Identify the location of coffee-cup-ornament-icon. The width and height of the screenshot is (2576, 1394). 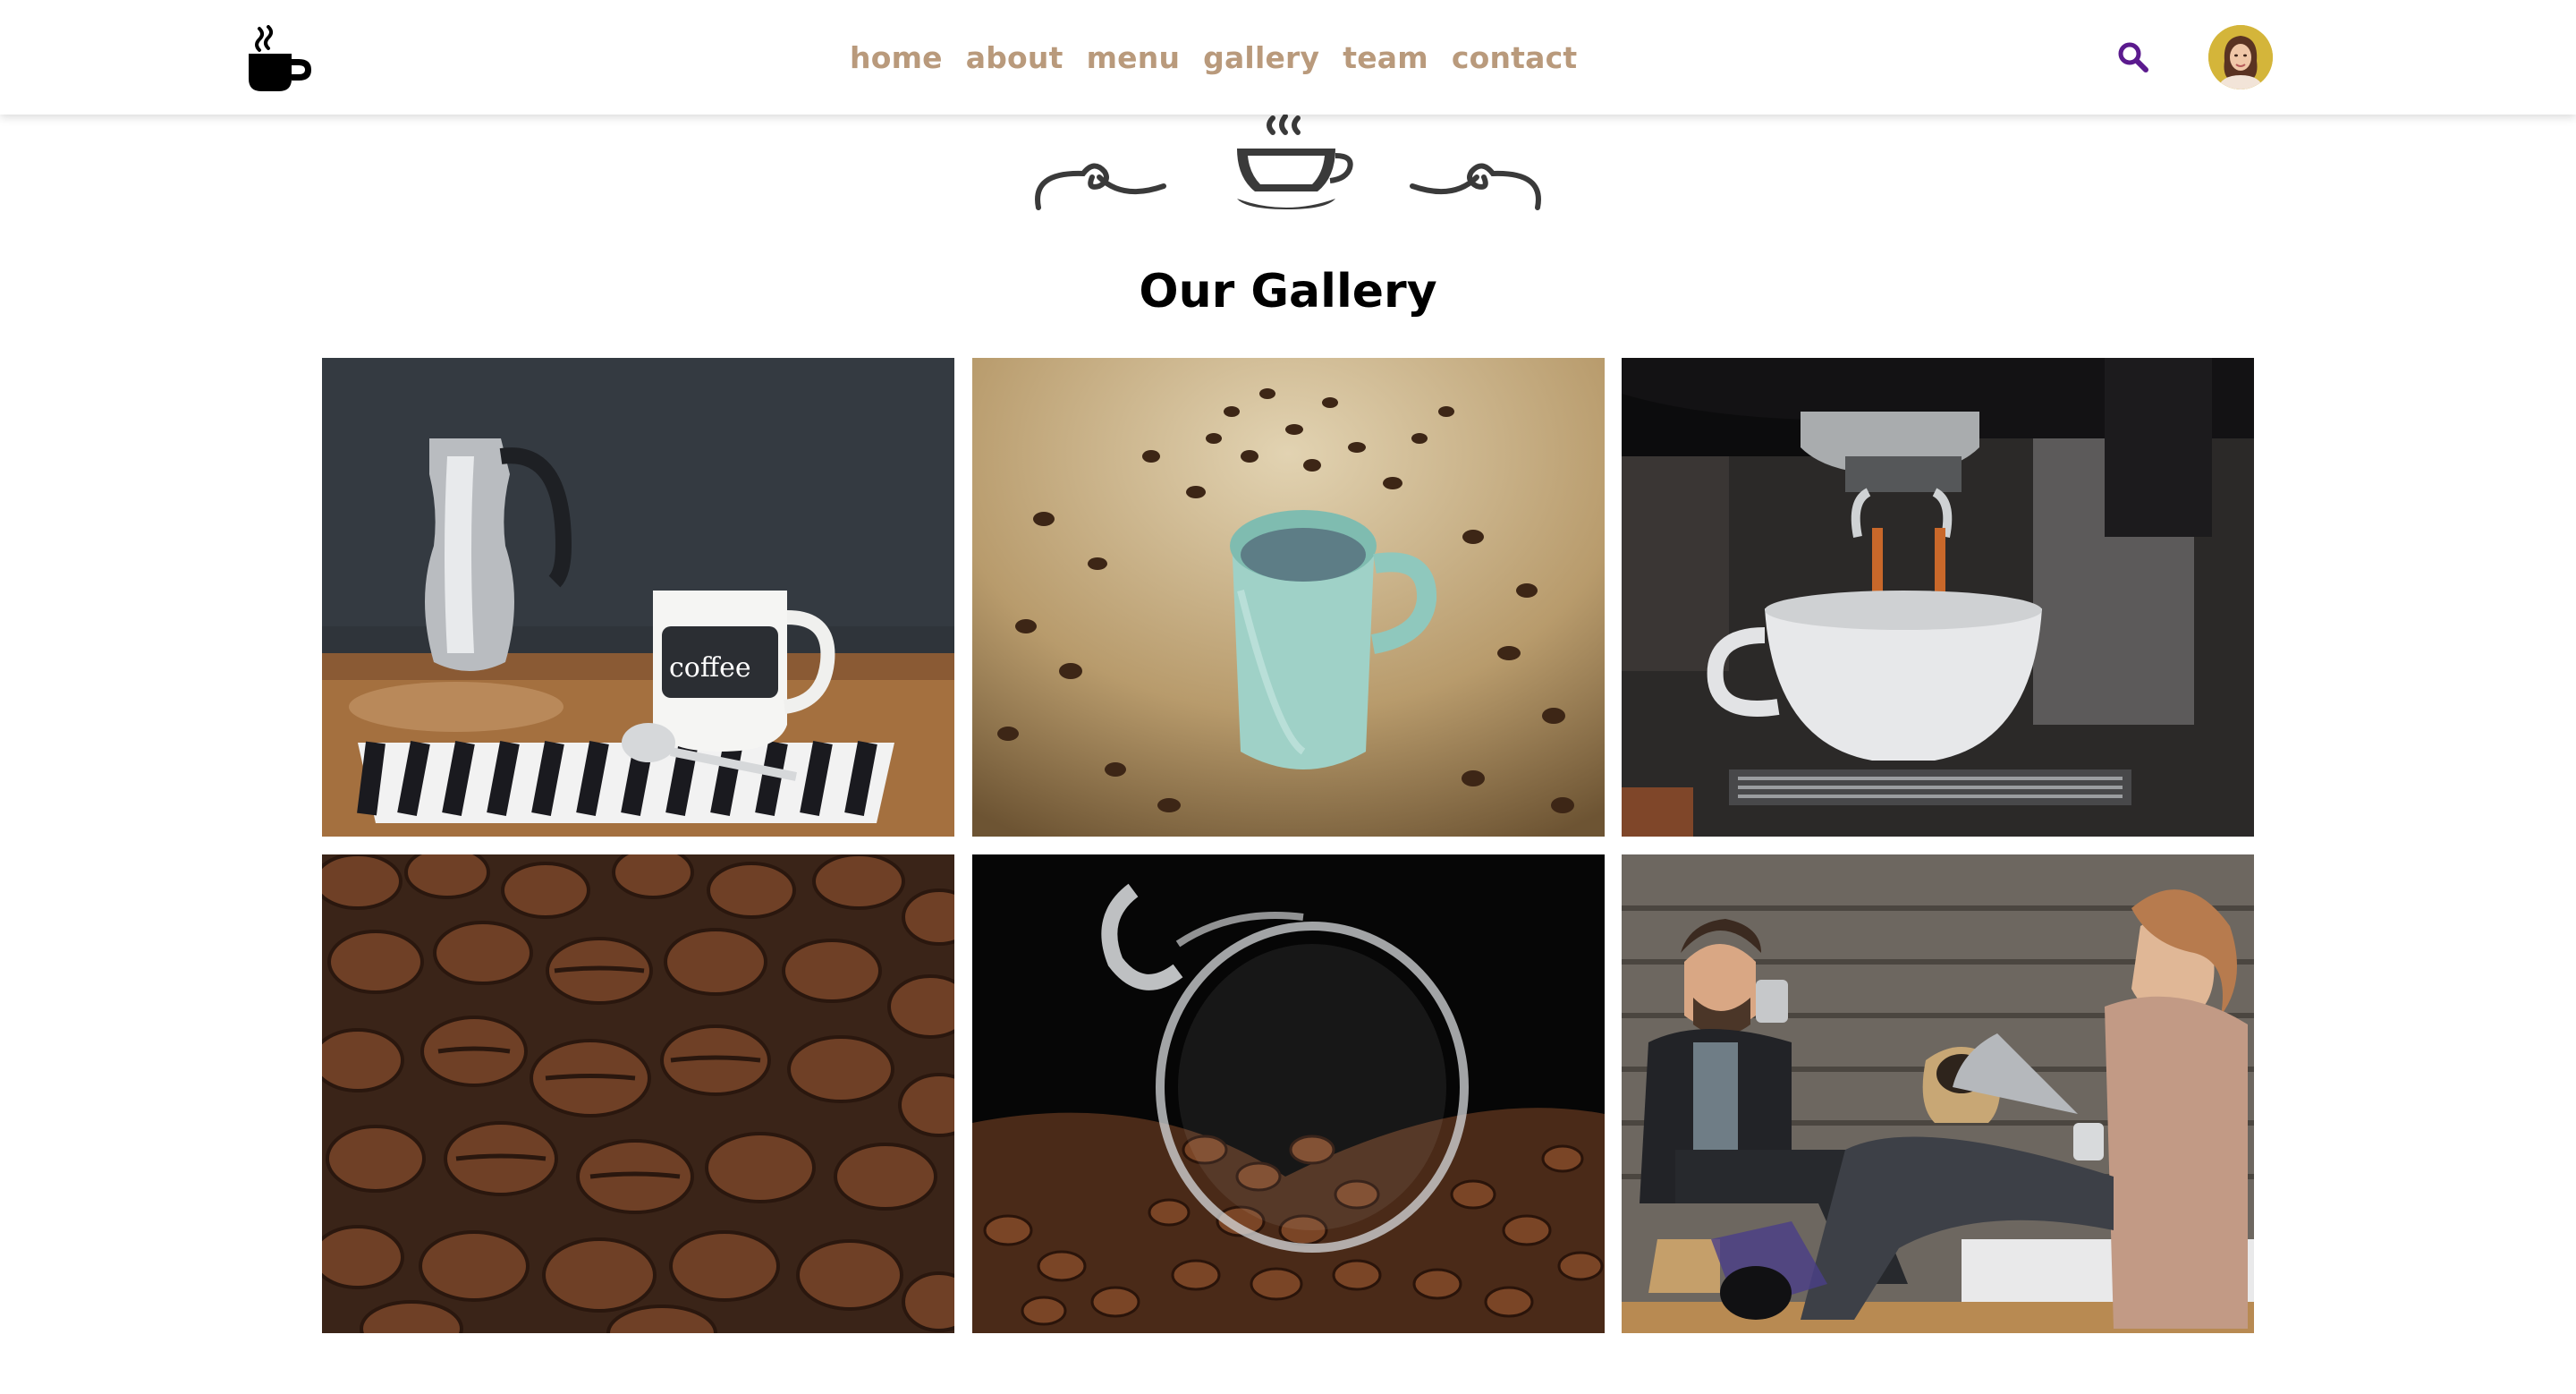
(1288, 162).